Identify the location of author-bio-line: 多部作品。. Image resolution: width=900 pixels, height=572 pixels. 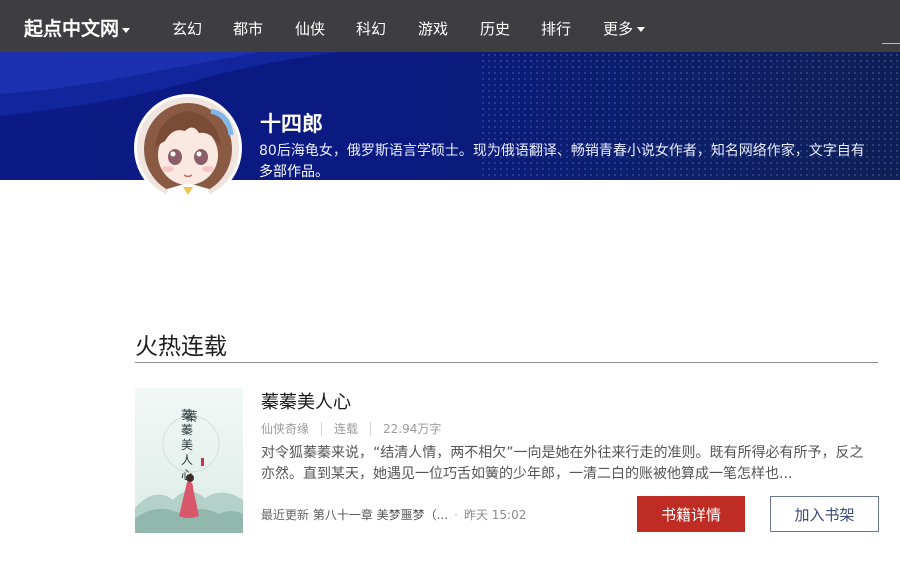
(294, 172).